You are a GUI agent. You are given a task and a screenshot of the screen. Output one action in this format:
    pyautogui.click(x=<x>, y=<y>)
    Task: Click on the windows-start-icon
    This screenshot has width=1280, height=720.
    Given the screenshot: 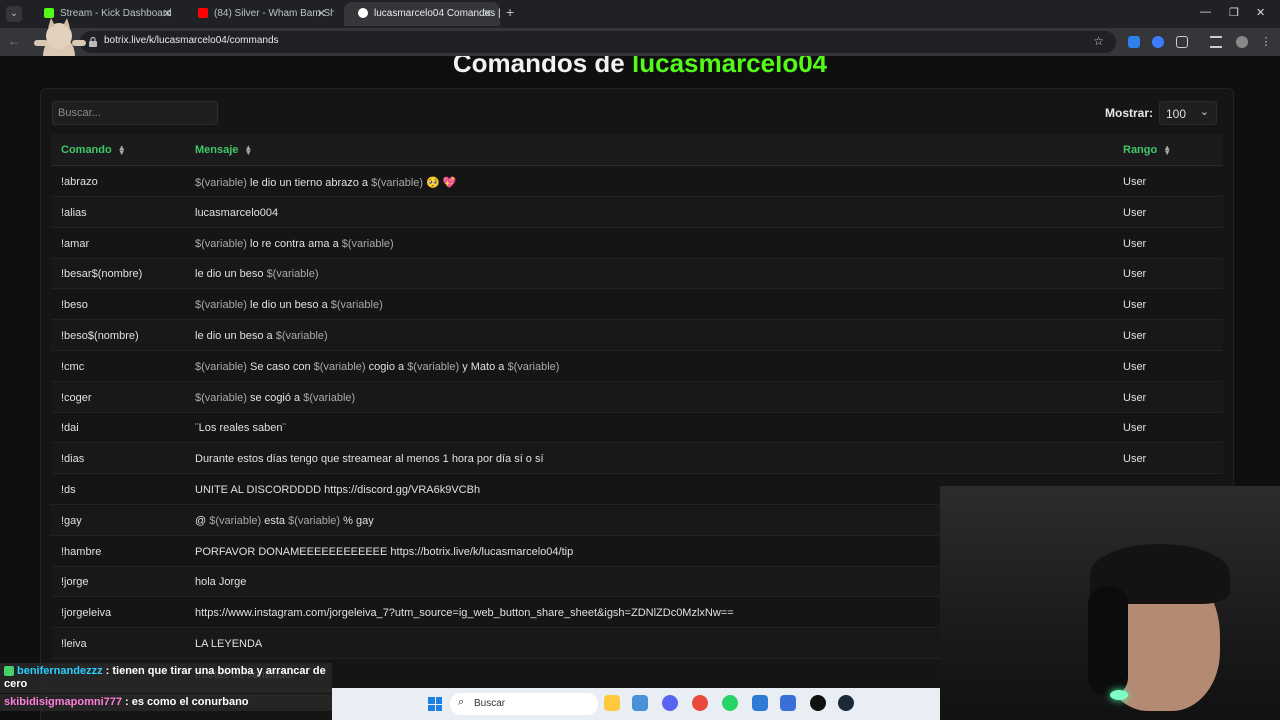 What is the action you would take?
    pyautogui.click(x=435, y=704)
    